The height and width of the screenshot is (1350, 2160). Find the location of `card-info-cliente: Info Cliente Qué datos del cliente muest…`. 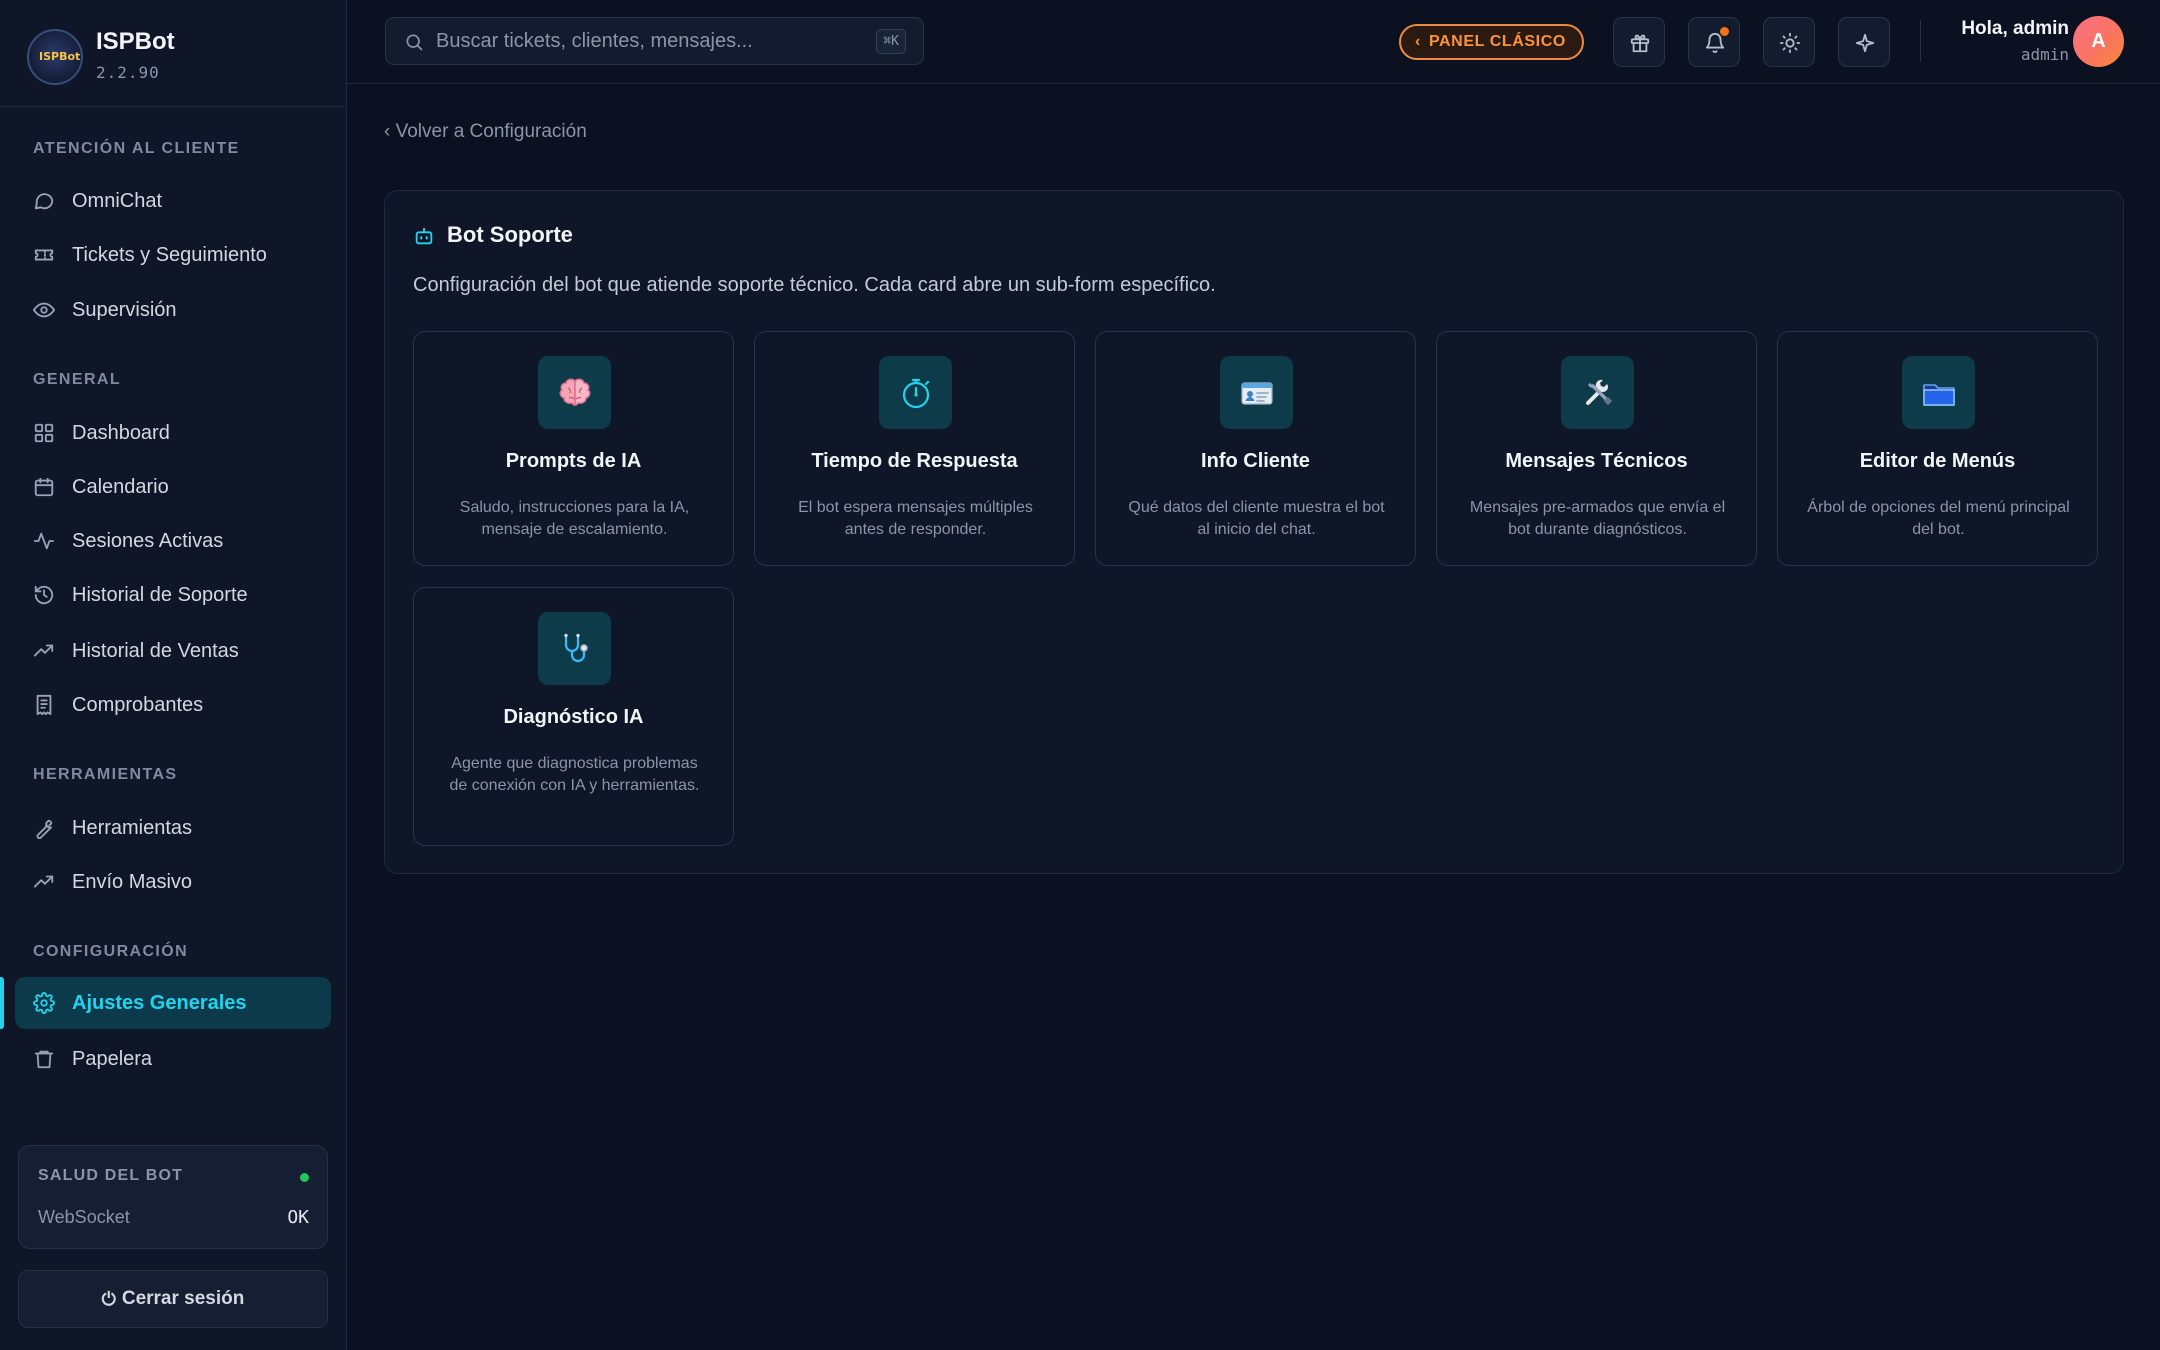

card-info-cliente: Info Cliente Qué datos del cliente muest… is located at coordinates (1255, 448).